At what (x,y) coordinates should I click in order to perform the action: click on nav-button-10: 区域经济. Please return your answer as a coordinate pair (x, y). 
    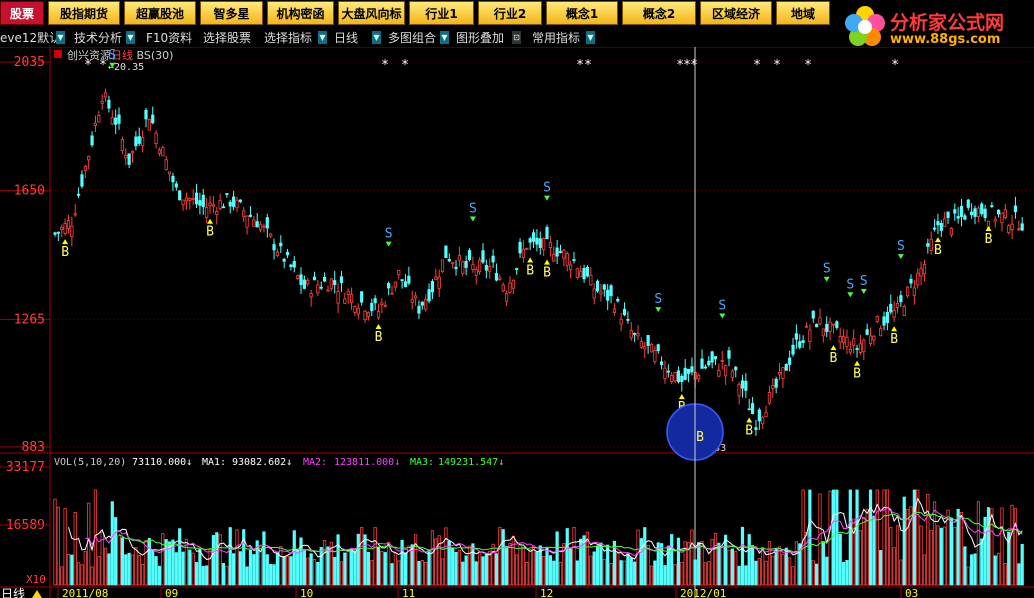
    Looking at the image, I should click on (736, 13).